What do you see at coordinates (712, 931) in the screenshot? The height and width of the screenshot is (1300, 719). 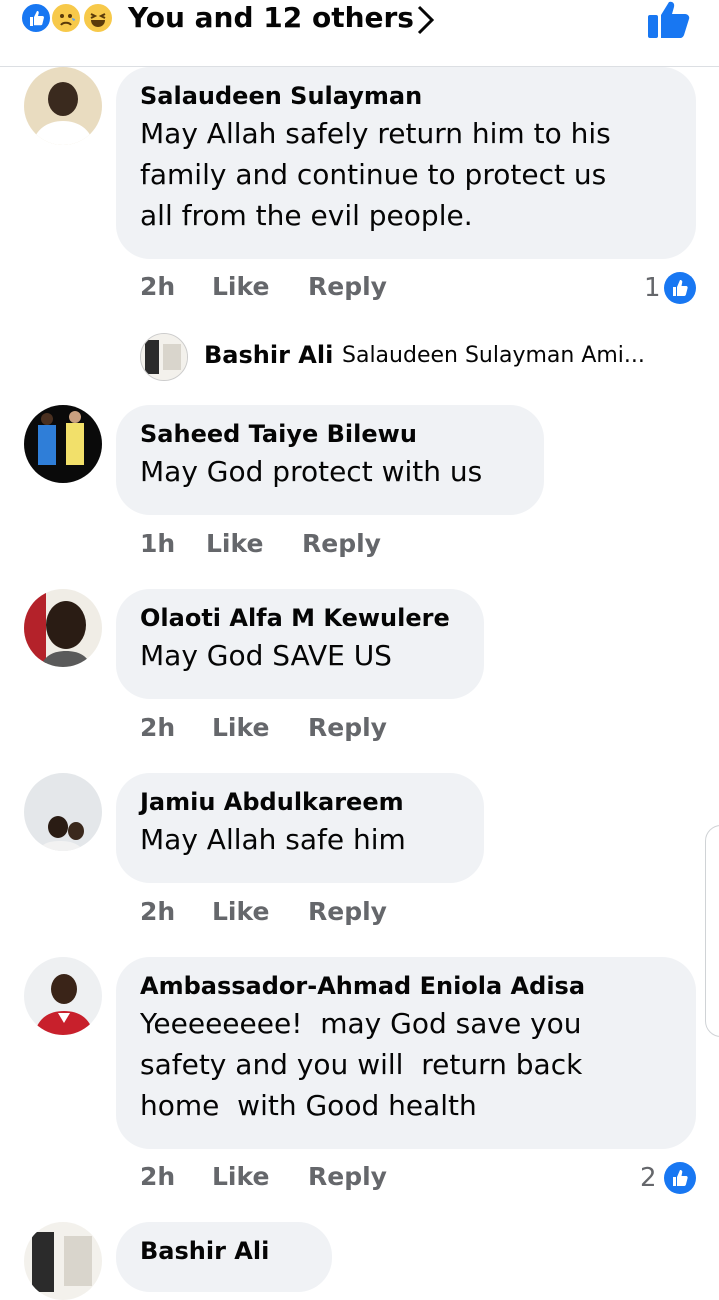 I see `side-scroll-handle` at bounding box center [712, 931].